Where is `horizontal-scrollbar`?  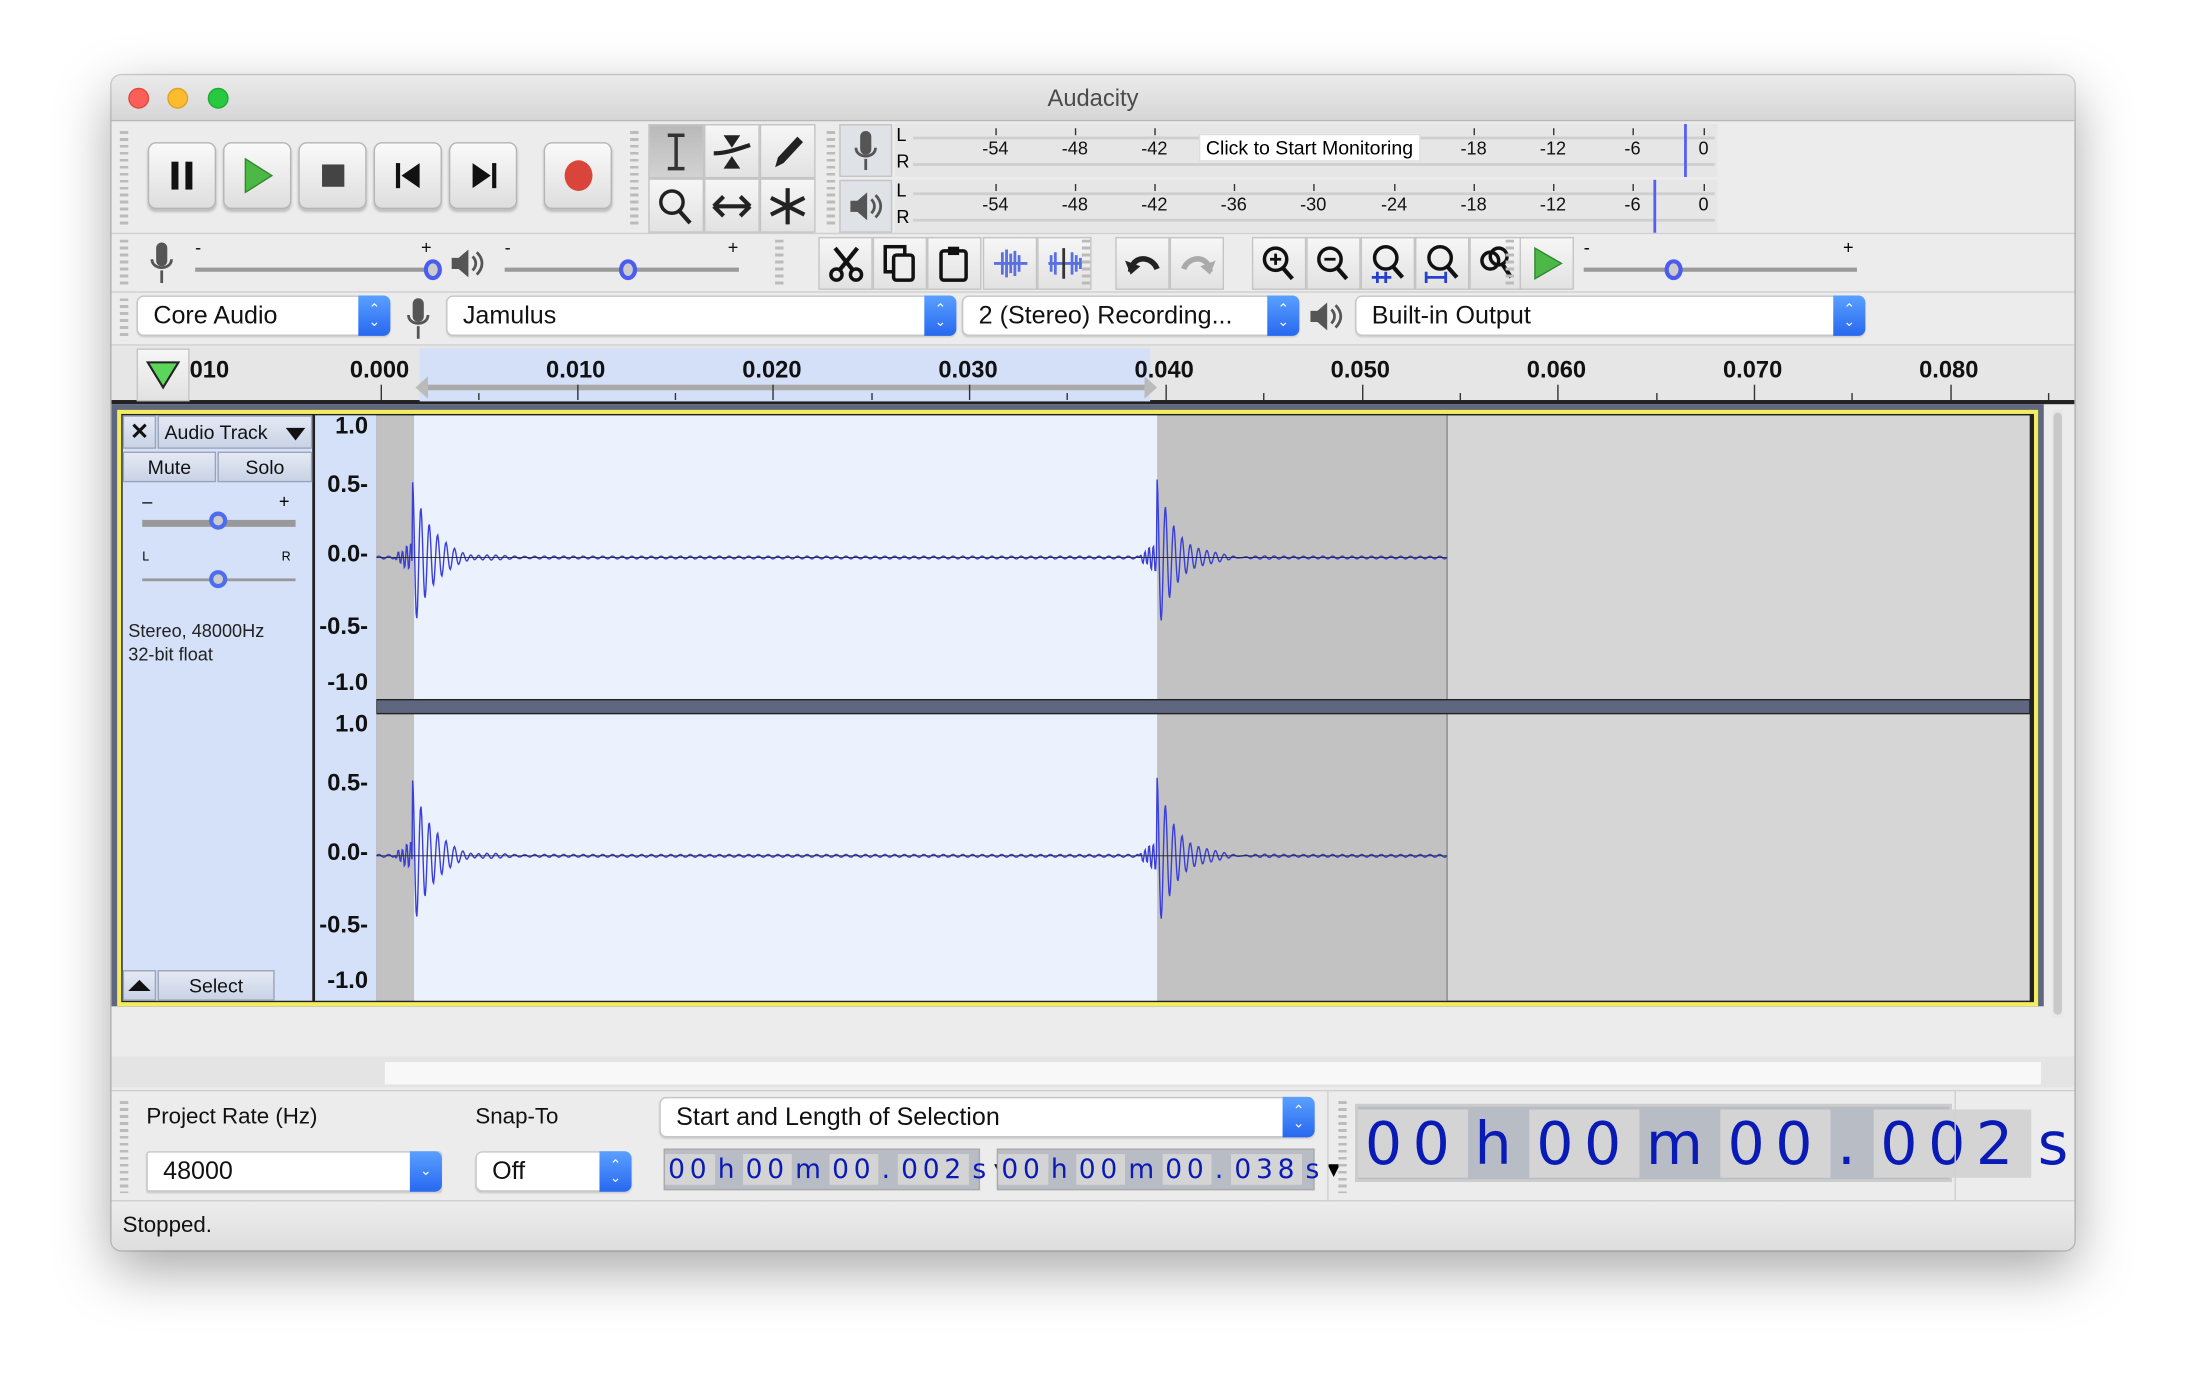
horizontal-scrollbar is located at coordinates (1093, 1072).